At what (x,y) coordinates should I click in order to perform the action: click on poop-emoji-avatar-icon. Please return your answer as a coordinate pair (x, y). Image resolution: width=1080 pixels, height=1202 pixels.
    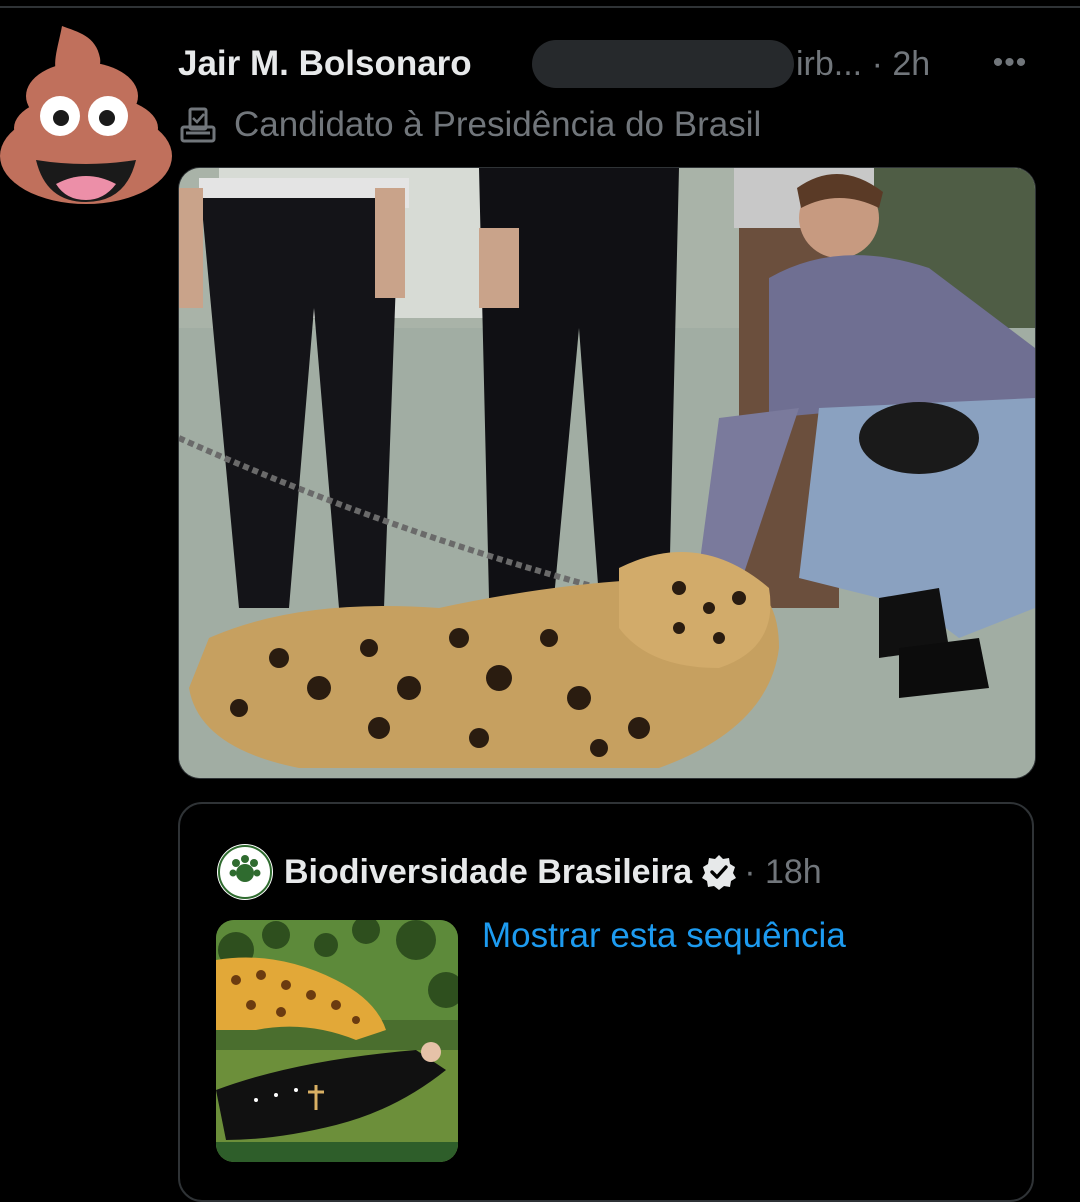
    Looking at the image, I should click on (88, 113).